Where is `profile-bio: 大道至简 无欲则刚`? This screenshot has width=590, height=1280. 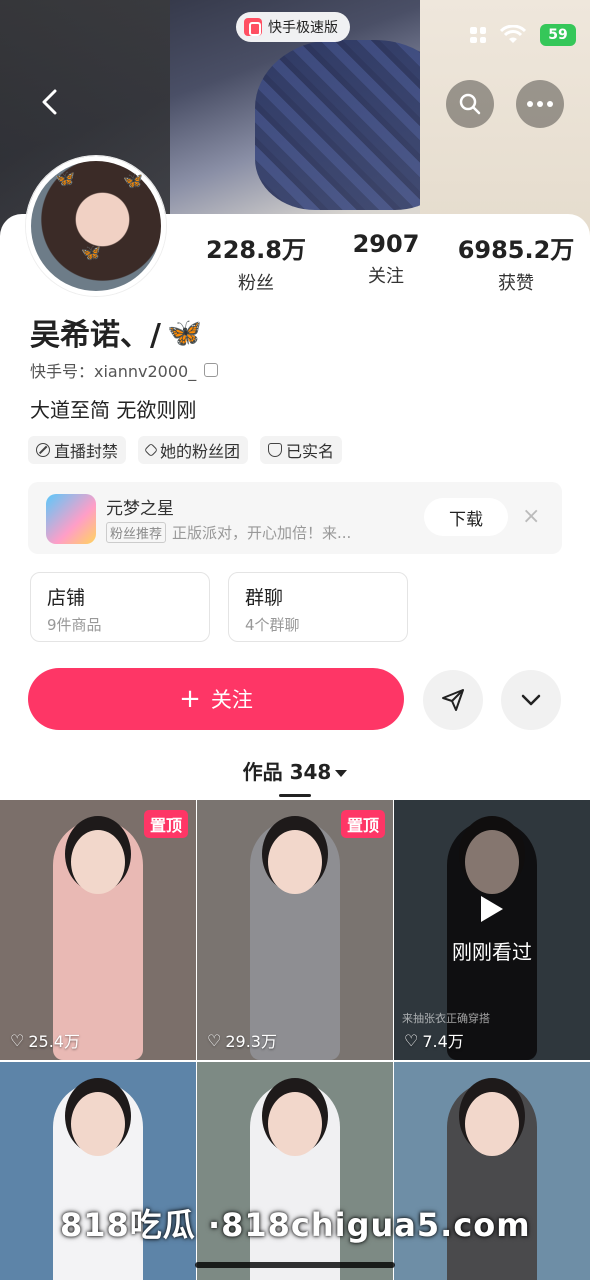 profile-bio: 大道至简 无欲则刚 is located at coordinates (113, 410).